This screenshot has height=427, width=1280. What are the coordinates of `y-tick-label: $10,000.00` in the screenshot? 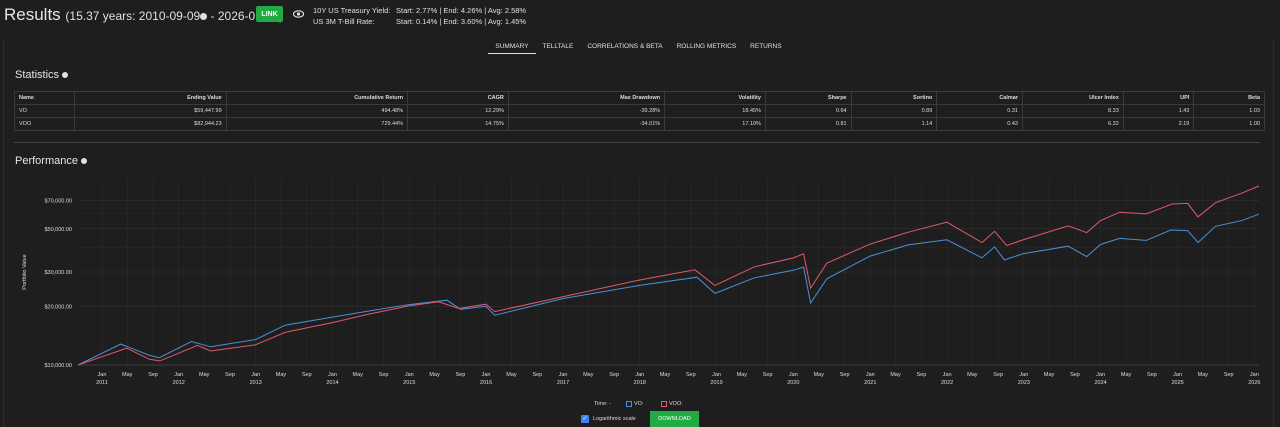 It's located at (58, 366).